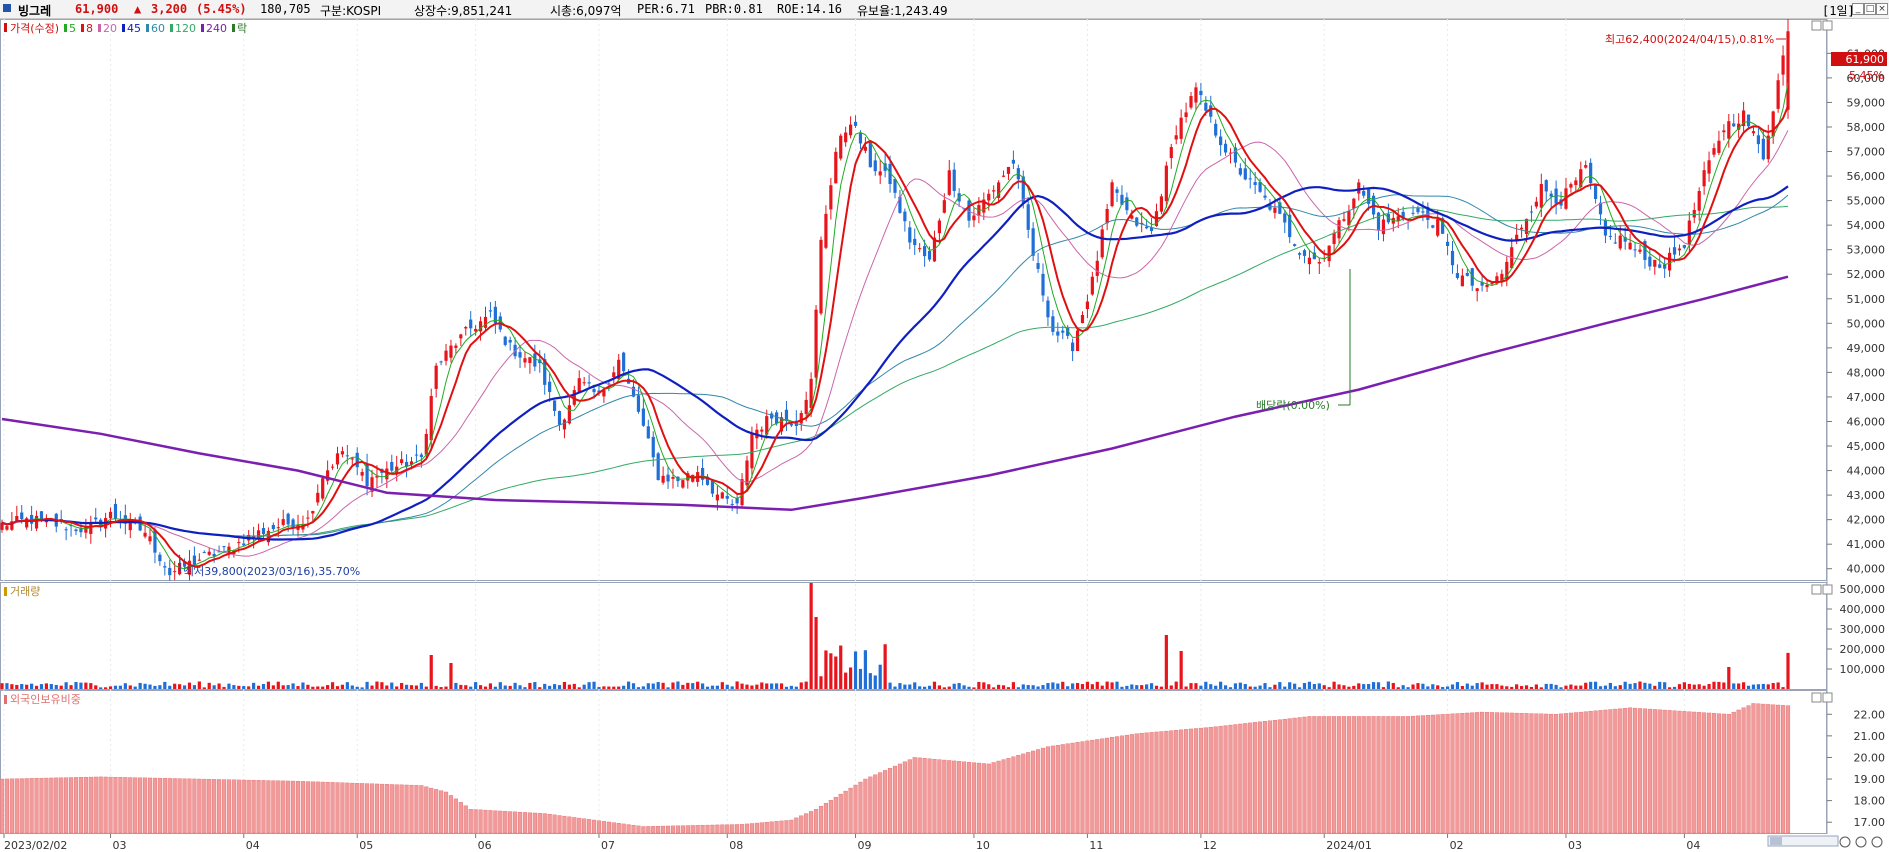 This screenshot has height=852, width=1889. What do you see at coordinates (1858, 9) in the screenshot?
I see `minimize-button: _` at bounding box center [1858, 9].